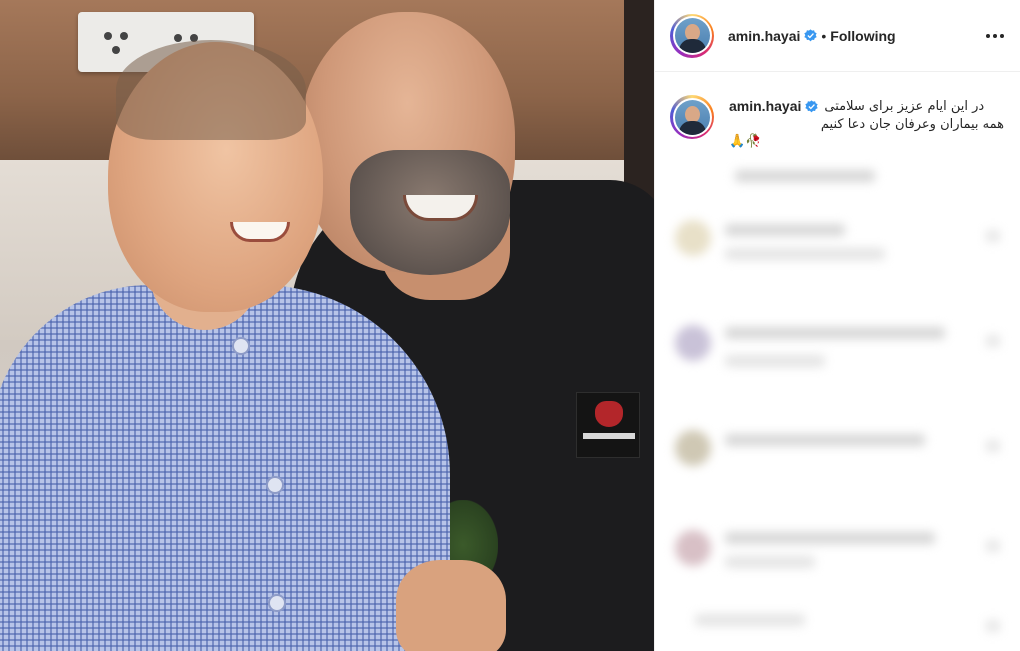 This screenshot has width=1020, height=651. Describe the element at coordinates (608, 425) in the screenshot. I see `shirt-logo` at that location.